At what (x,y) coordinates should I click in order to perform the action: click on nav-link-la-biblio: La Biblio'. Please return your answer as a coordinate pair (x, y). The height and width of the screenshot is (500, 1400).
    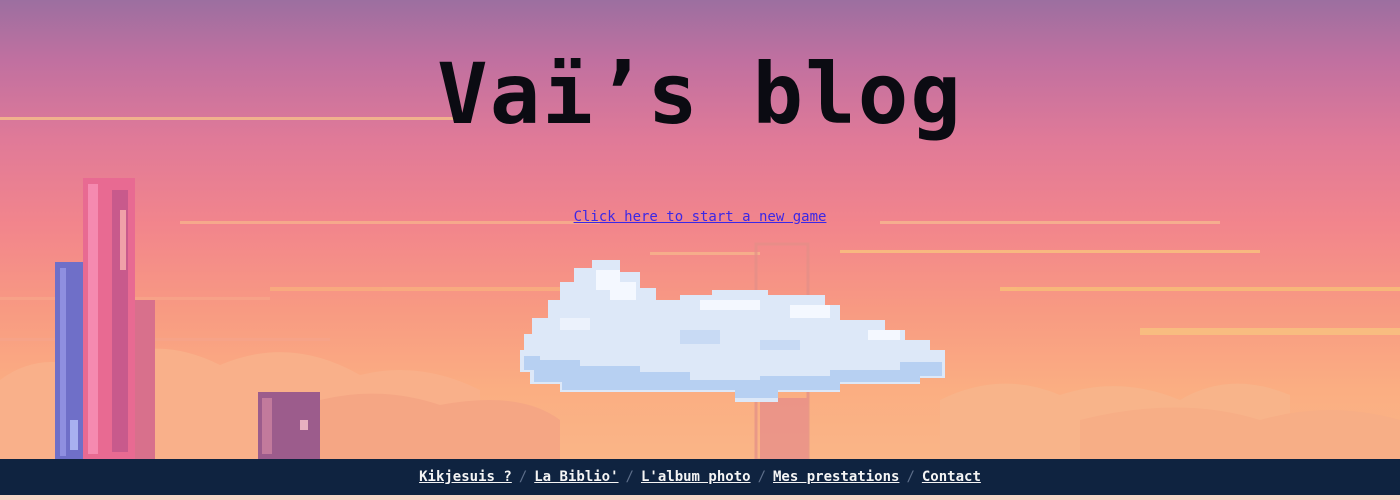
    Looking at the image, I should click on (576, 477).